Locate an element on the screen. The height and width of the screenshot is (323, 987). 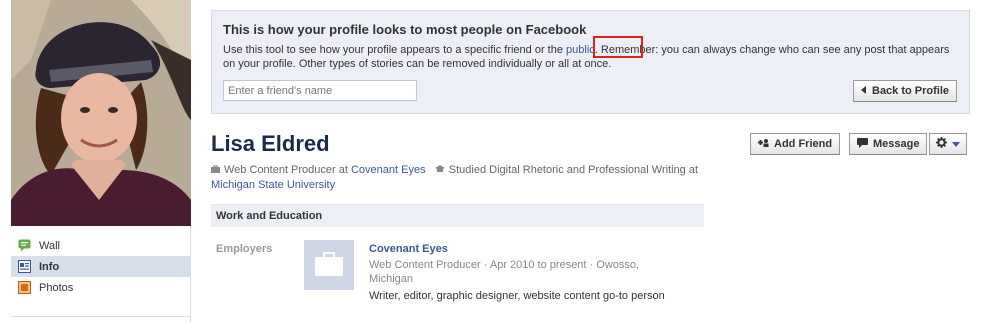
work-education-header: Work and Education is located at coordinates (457, 215).